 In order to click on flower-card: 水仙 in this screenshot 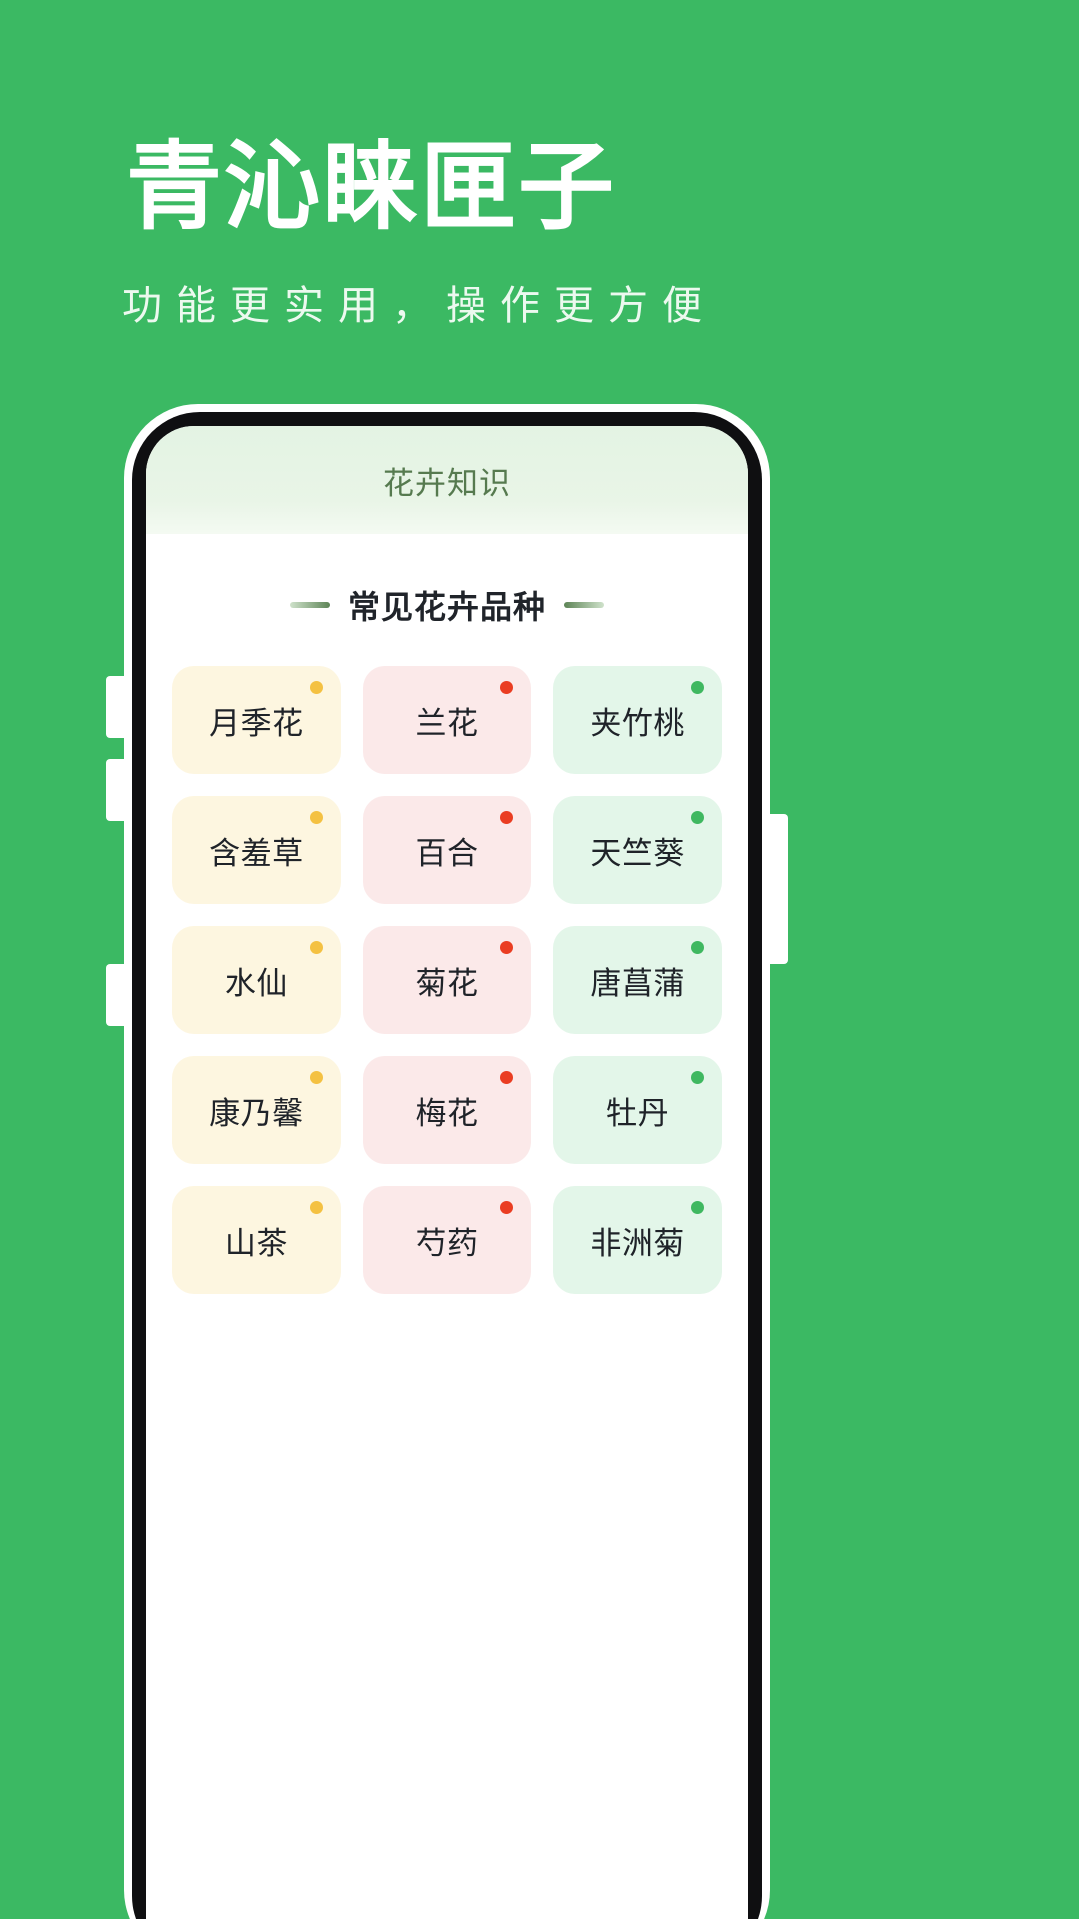, I will do `click(256, 980)`.